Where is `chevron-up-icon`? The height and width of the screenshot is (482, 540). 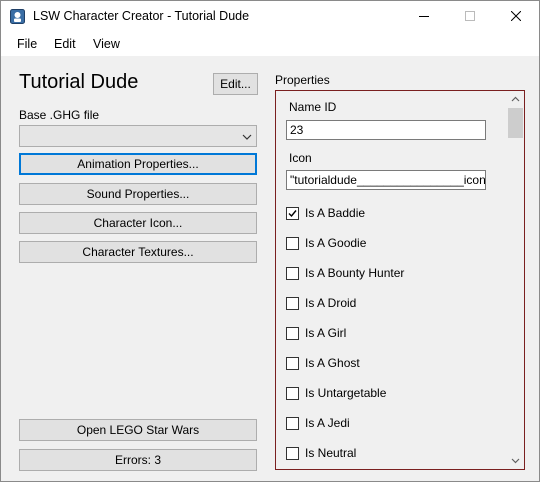
chevron-up-icon is located at coordinates (515, 100).